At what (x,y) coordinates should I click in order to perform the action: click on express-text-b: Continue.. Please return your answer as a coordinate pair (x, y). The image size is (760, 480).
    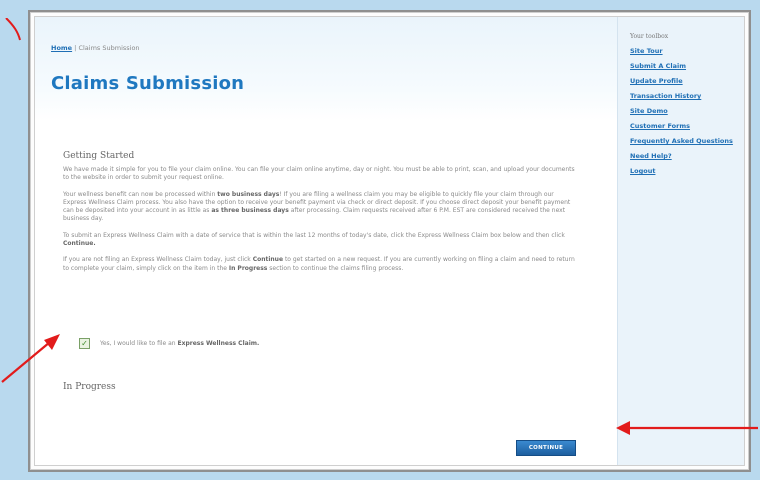
    Looking at the image, I should click on (79, 244).